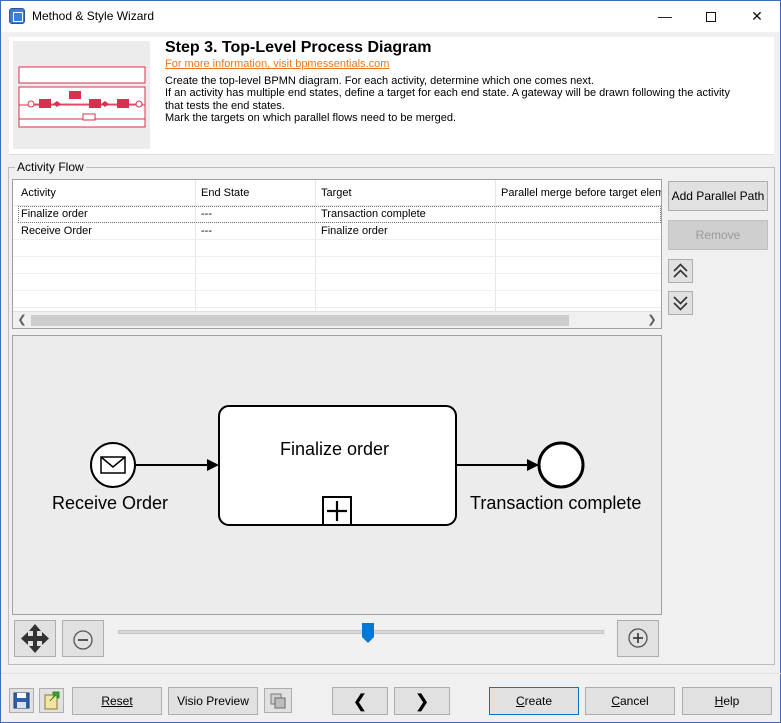 Image resolution: width=781 pixels, height=723 pixels. I want to click on app-icon, so click(17, 16).